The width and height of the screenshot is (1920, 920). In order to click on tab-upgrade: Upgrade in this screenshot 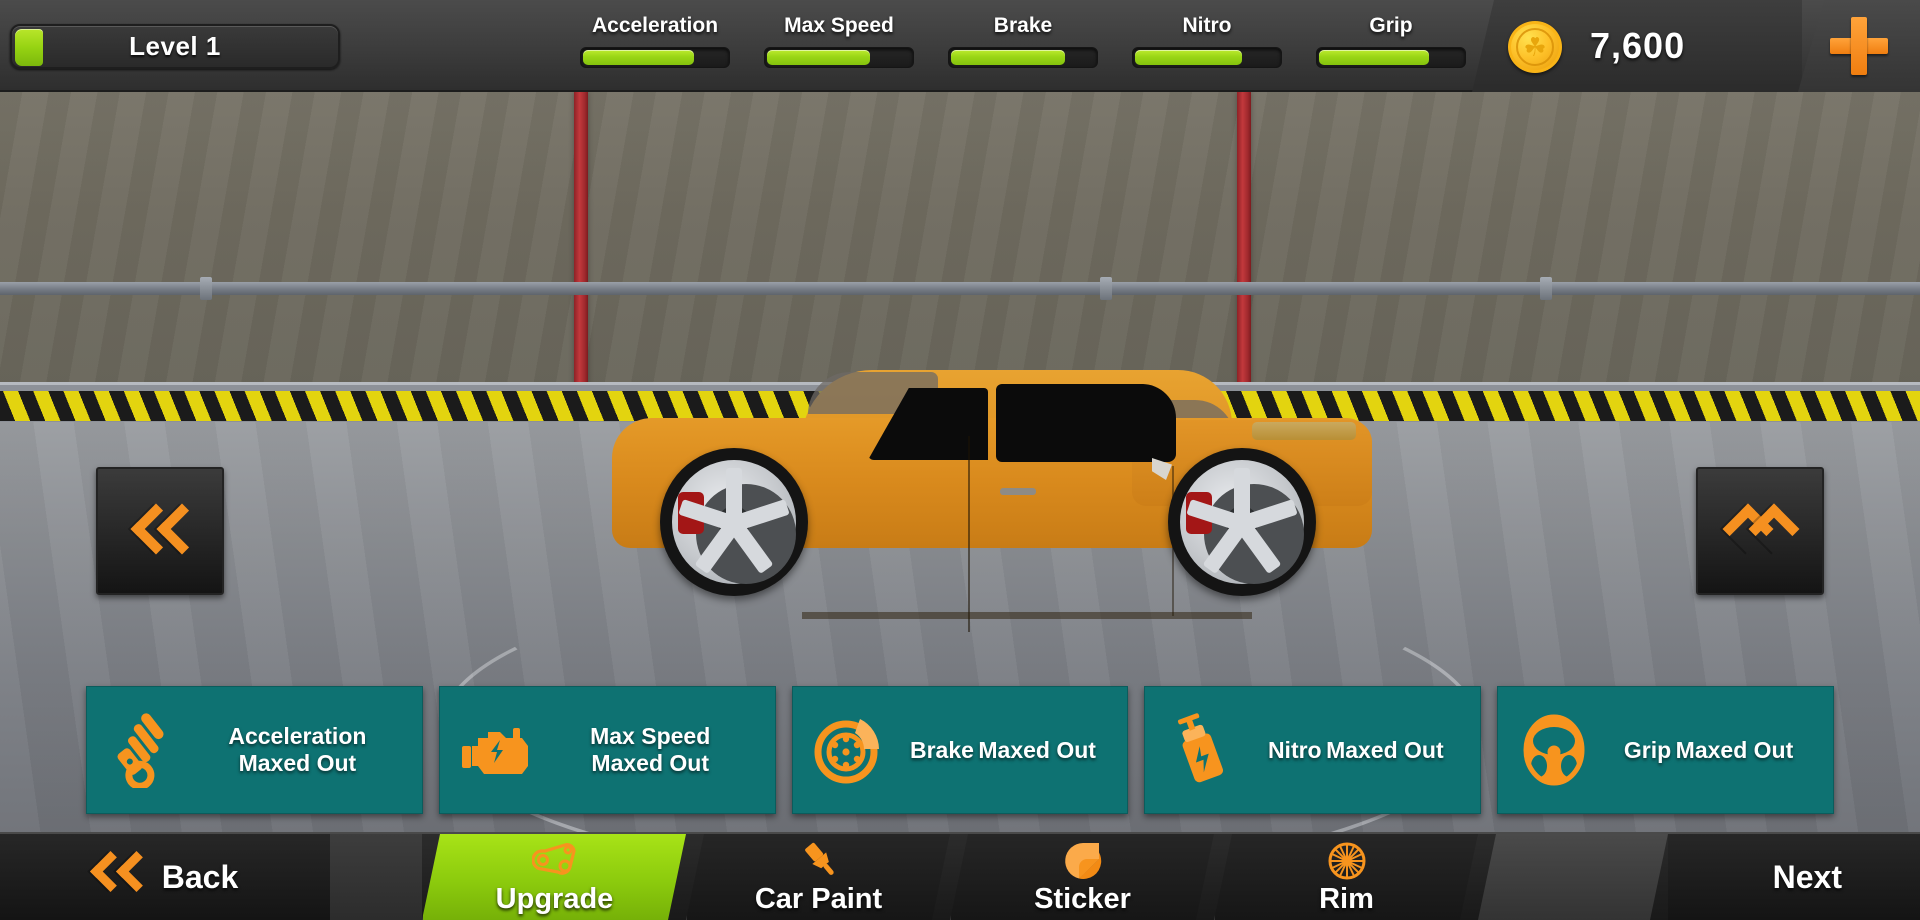, I will do `click(554, 877)`.